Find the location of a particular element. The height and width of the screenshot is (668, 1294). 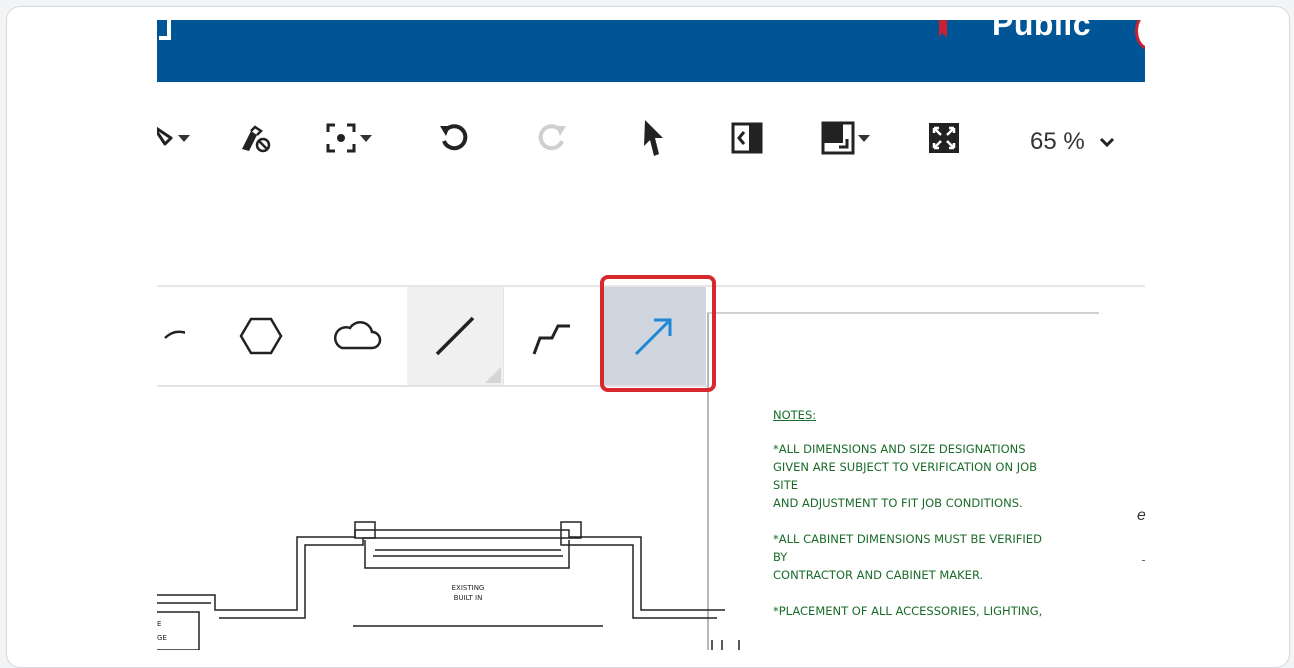

app-header: Public is located at coordinates (651, 51).